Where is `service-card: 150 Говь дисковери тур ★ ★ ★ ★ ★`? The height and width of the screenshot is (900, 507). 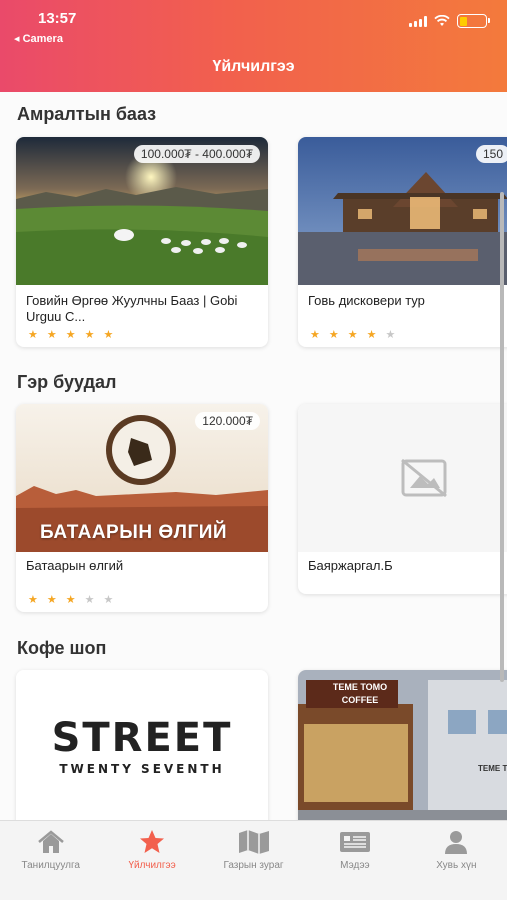
service-card: 150 Говь дисковери тур ★ ★ ★ ★ ★ is located at coordinates (402, 242).